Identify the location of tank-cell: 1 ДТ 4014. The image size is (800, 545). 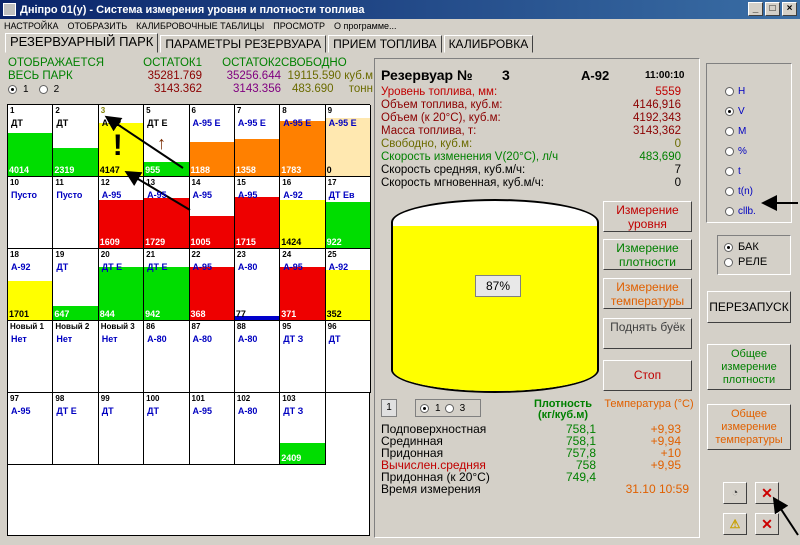
(31, 141).